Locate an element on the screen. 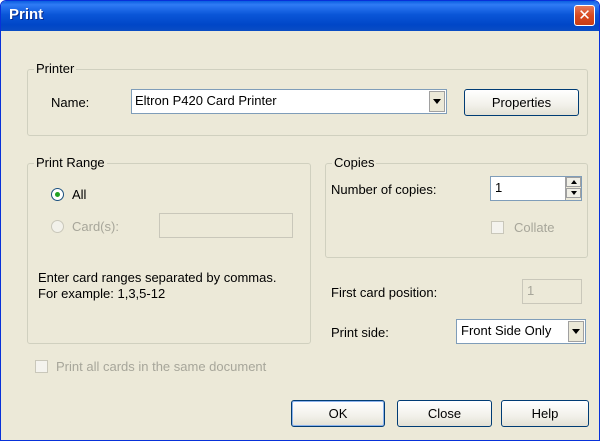 This screenshot has width=600, height=441. print-side-value: Front Side Only is located at coordinates (506, 330).